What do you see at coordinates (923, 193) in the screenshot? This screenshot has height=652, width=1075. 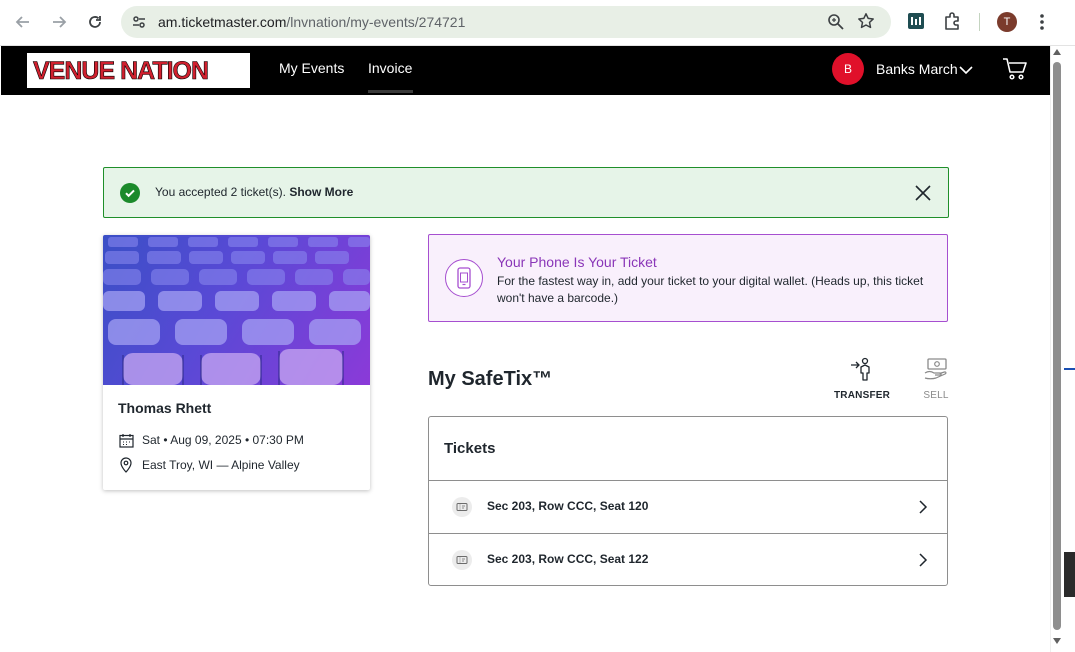 I see `close-icon` at bounding box center [923, 193].